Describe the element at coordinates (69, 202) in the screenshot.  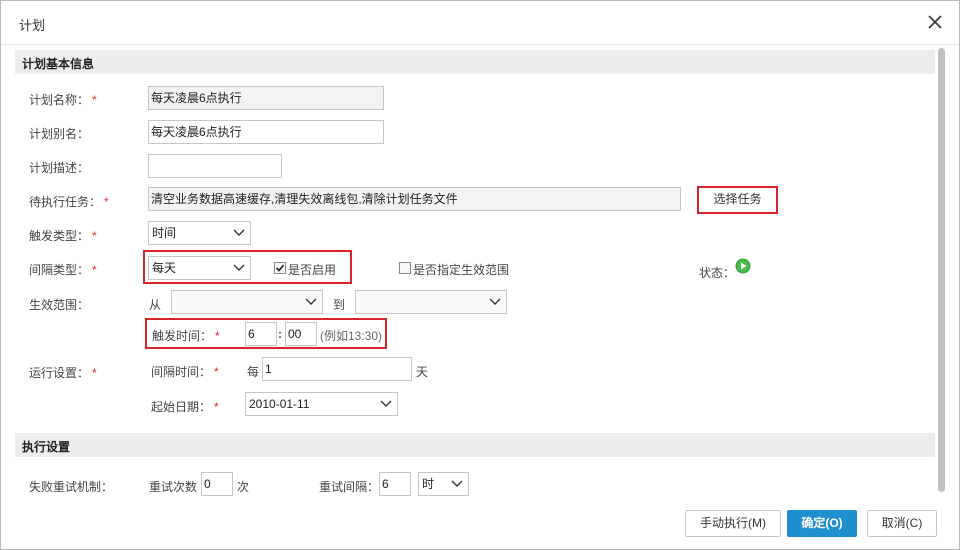
I see `pending-task-label: 待执行任务： *` at that location.